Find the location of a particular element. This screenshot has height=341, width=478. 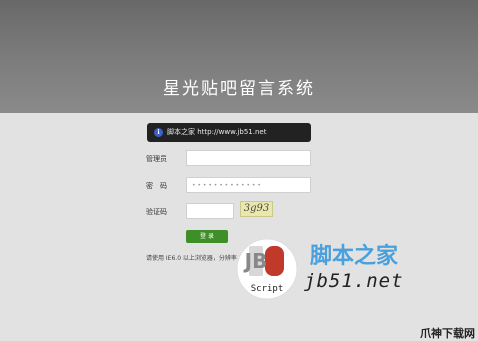

jb51-logo: JB Script is located at coordinates (267, 269).